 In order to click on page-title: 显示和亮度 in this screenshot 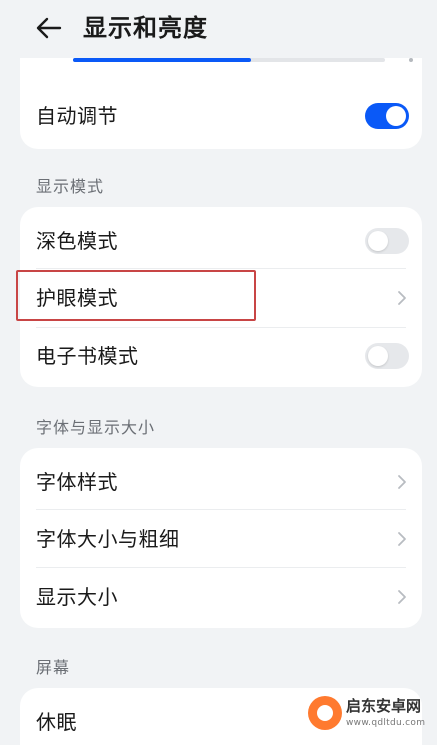, I will do `click(145, 28)`.